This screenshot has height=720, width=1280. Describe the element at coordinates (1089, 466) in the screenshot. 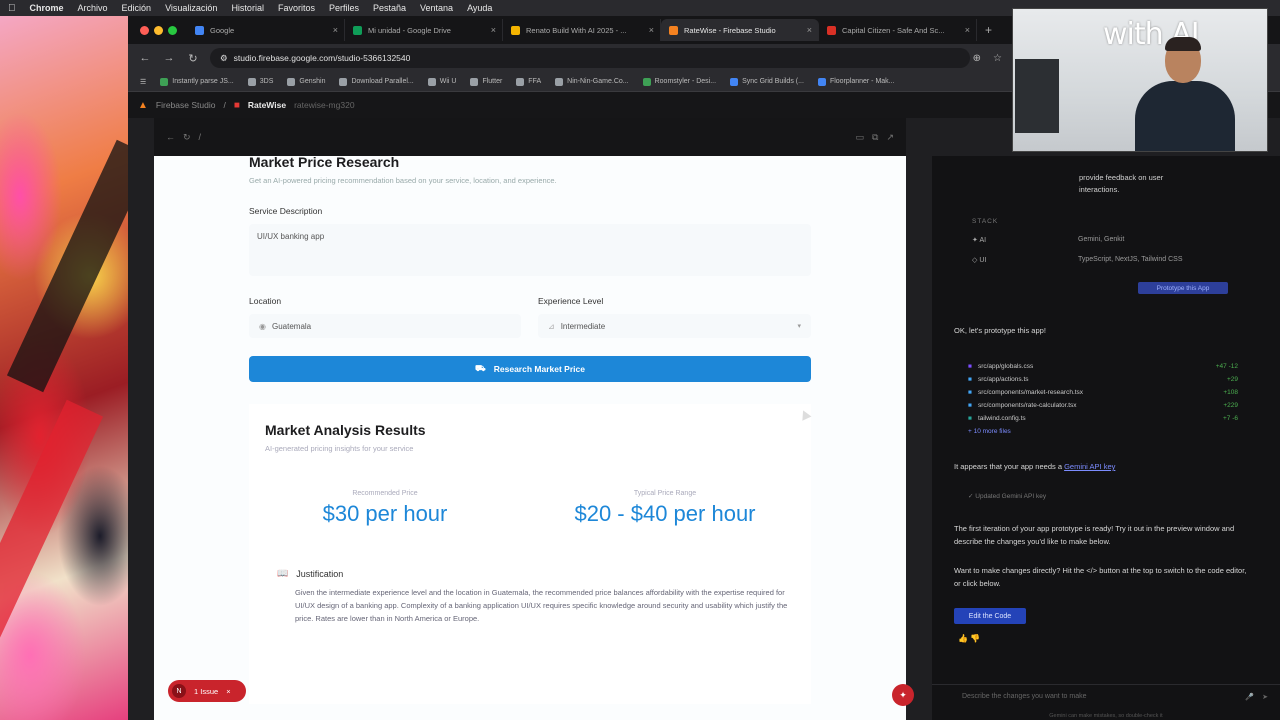

I see `gemini-api-key-link: Gemini API key` at that location.